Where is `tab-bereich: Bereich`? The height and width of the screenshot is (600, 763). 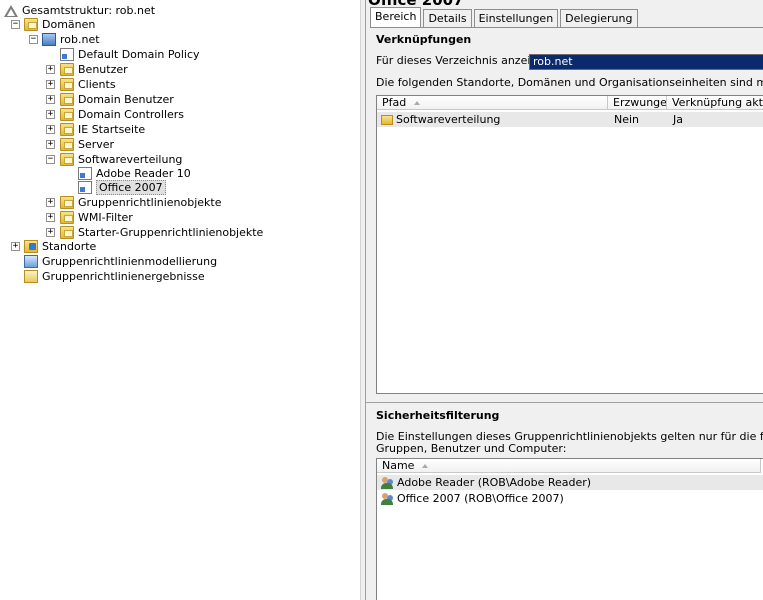
tab-bereich: Bereich is located at coordinates (396, 17).